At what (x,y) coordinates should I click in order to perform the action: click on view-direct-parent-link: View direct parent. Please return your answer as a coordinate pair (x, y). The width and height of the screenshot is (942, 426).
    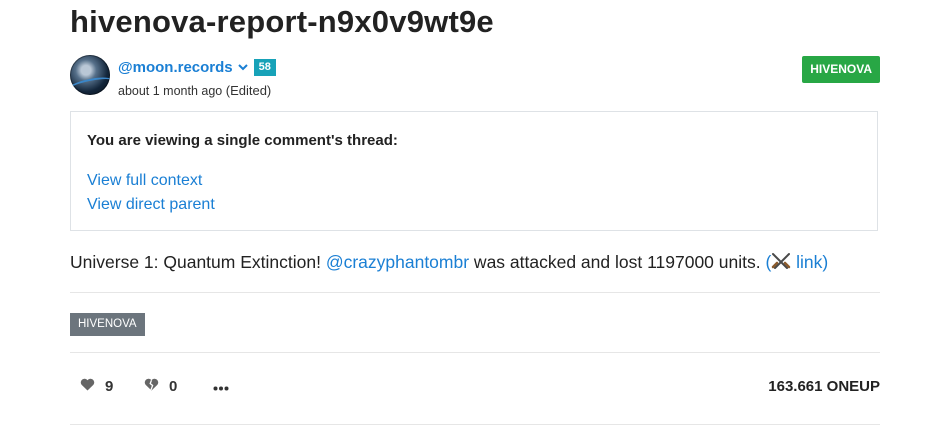
    Looking at the image, I should click on (151, 205).